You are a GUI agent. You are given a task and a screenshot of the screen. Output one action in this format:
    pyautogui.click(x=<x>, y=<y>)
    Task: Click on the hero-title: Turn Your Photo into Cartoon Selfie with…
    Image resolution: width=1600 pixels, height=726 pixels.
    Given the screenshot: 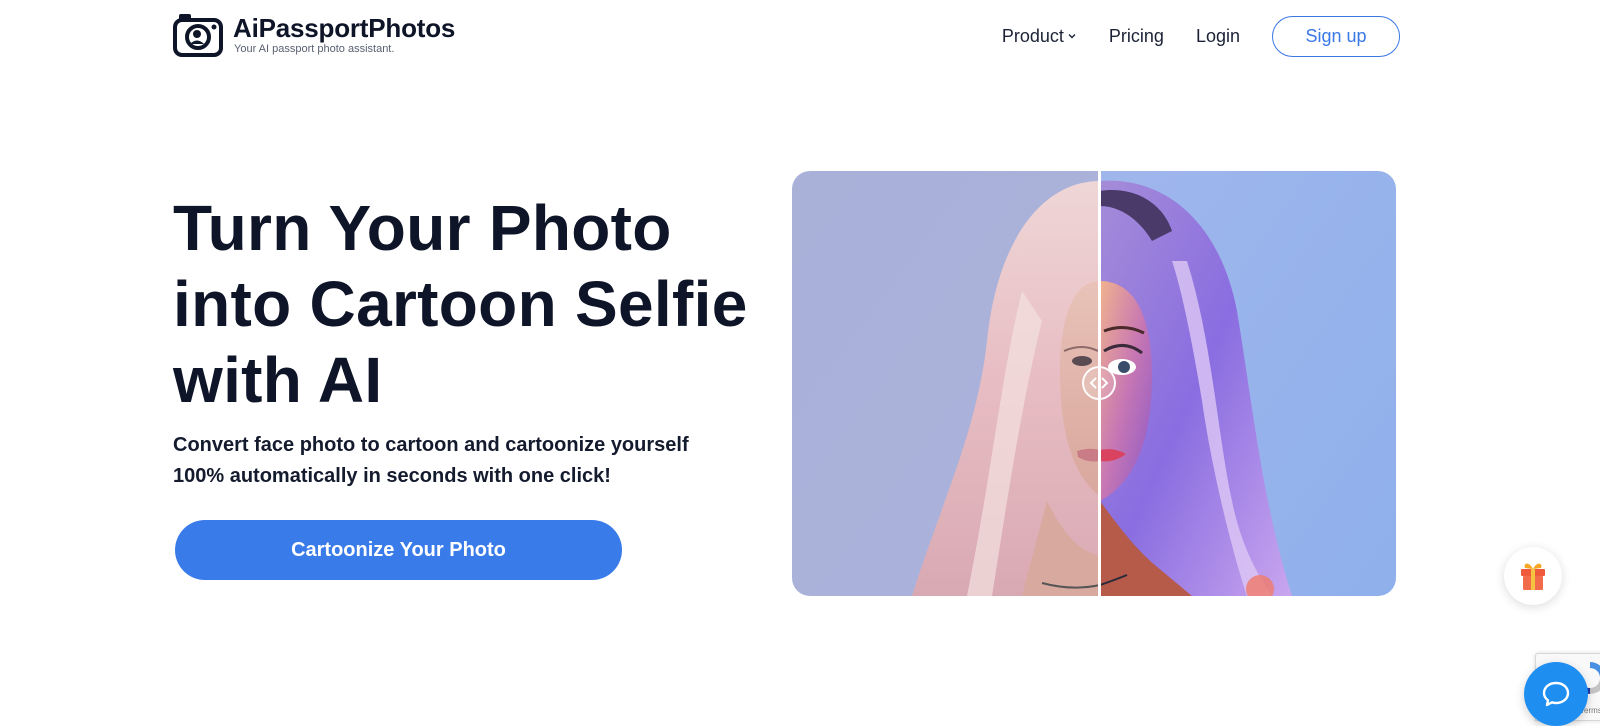 What is the action you would take?
    pyautogui.click(x=460, y=304)
    